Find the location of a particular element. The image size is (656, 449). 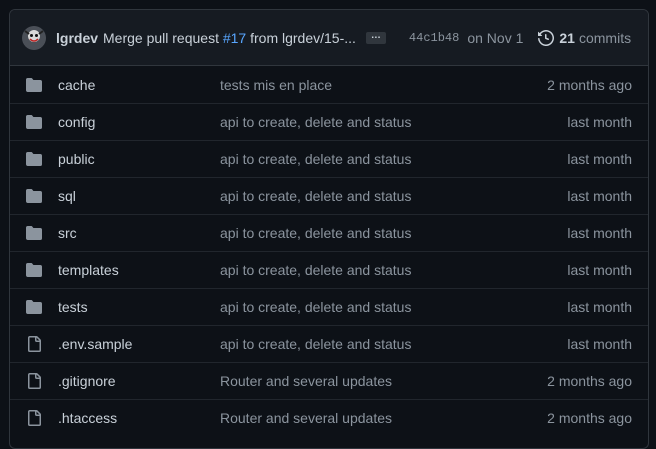

file-name-link: .env.sample is located at coordinates (139, 344).